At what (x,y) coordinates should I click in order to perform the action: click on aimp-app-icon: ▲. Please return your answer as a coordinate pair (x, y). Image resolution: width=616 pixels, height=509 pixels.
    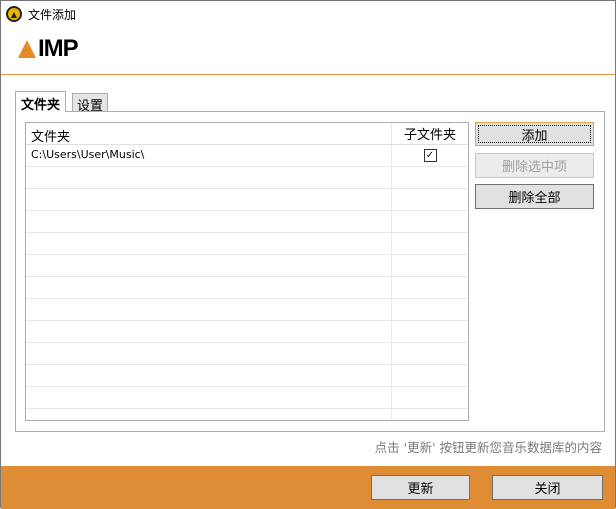
    Looking at the image, I should click on (14, 14).